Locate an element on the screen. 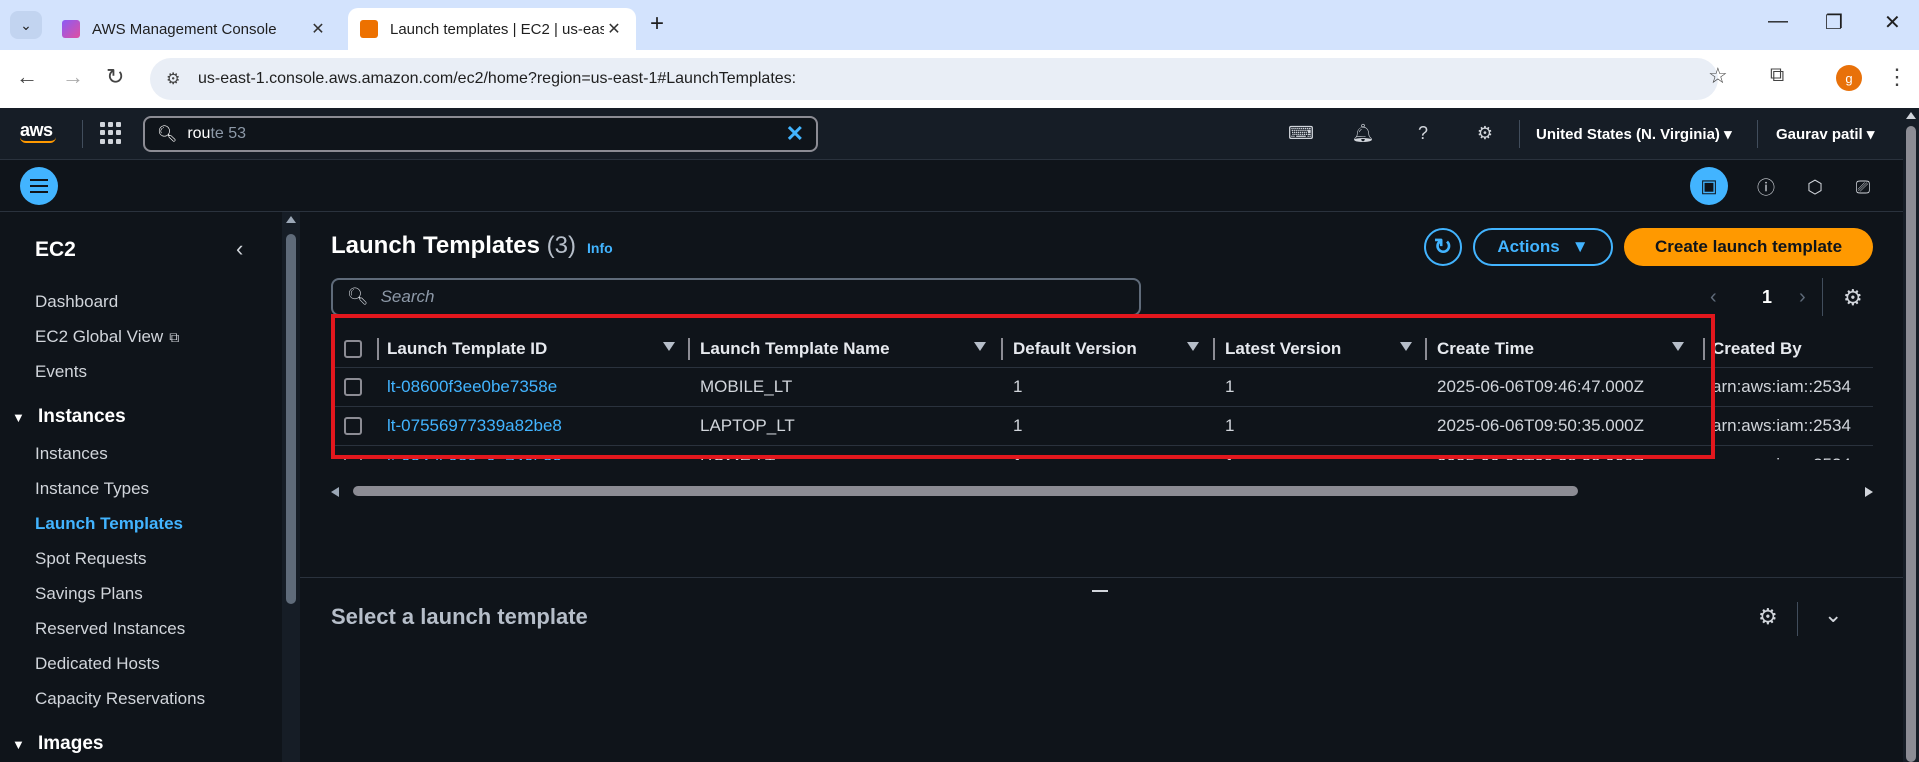  info-link: Info is located at coordinates (600, 248).